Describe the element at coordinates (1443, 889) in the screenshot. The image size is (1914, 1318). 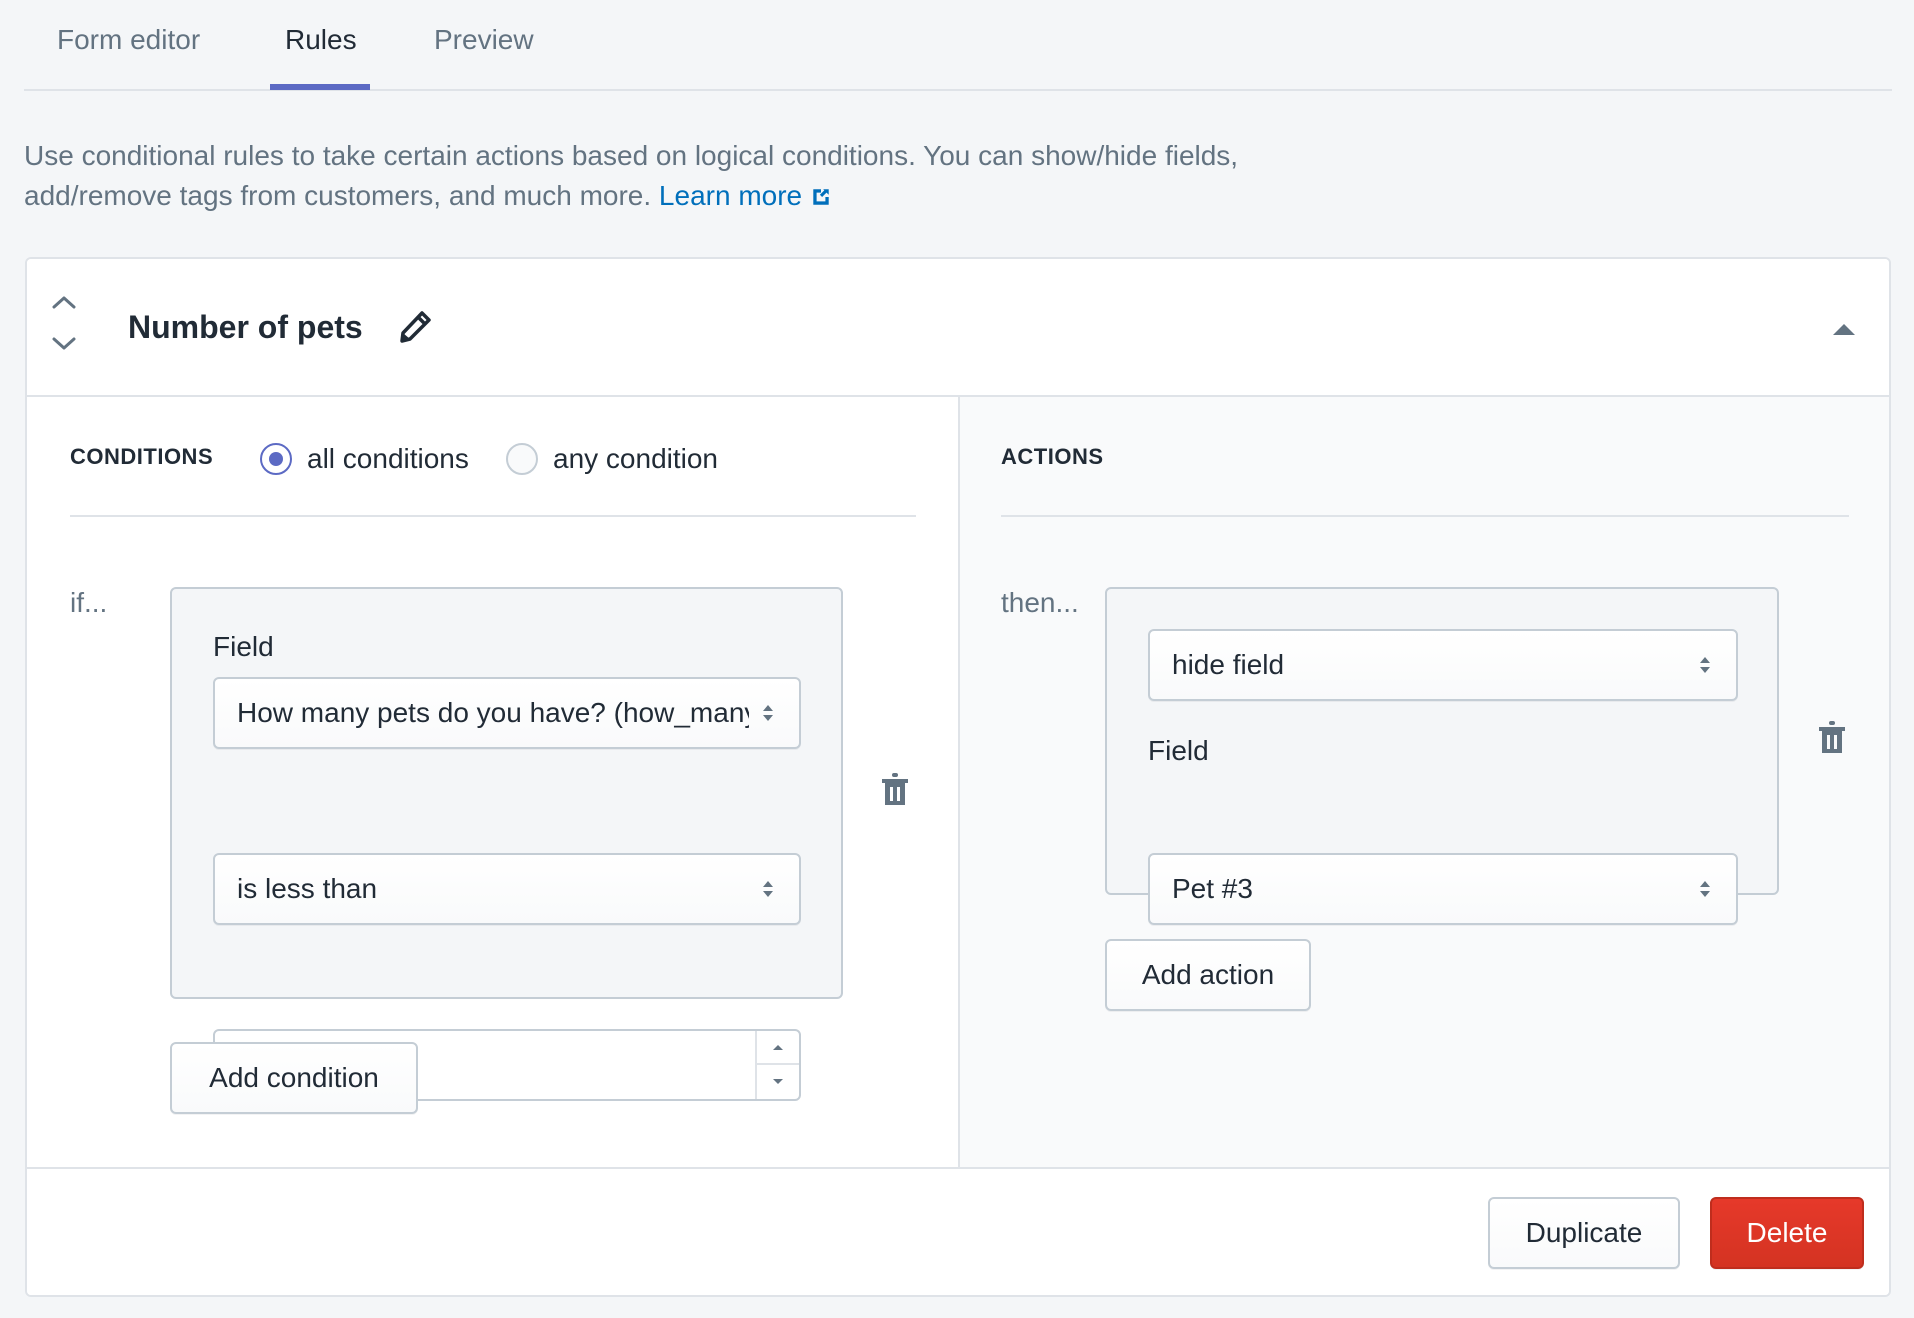
I see `action-field-select: Pet #3` at that location.